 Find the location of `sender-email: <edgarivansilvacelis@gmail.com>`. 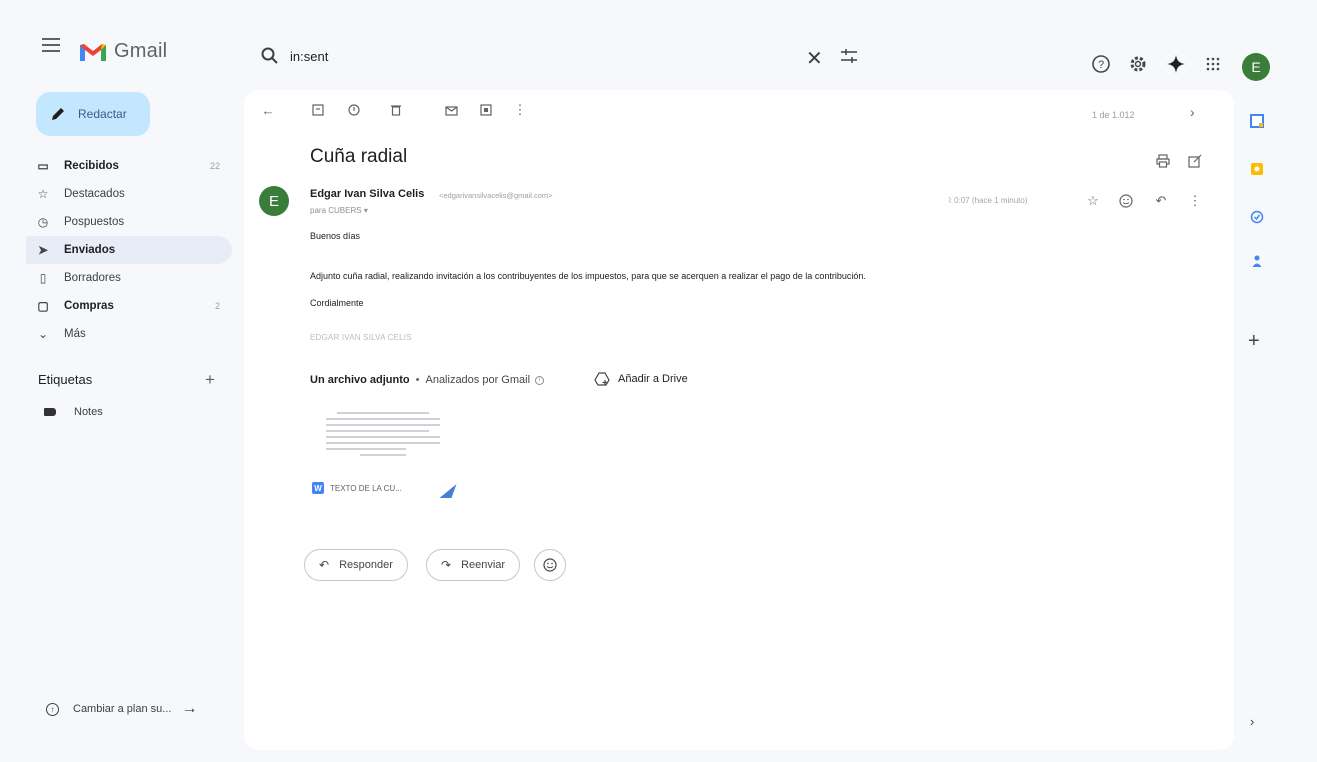

sender-email: <edgarivansilvacelis@gmail.com> is located at coordinates (496, 195).